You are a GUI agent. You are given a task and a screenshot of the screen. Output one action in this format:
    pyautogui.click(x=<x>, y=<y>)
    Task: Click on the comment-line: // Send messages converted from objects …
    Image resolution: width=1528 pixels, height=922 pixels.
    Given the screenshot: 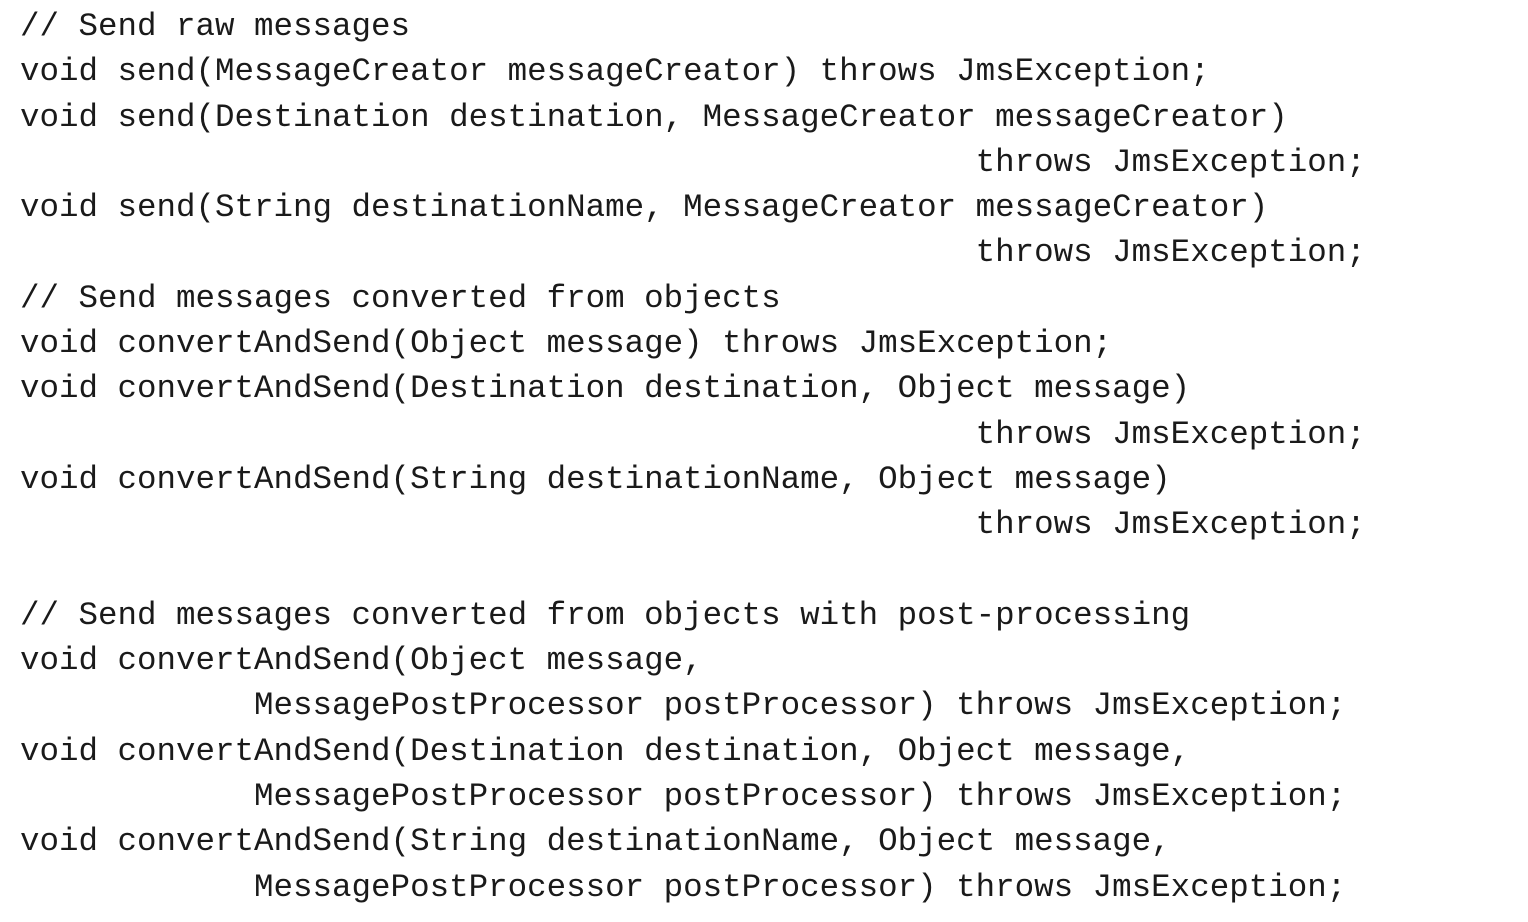 What is the action you would take?
    pyautogui.click(x=605, y=615)
    